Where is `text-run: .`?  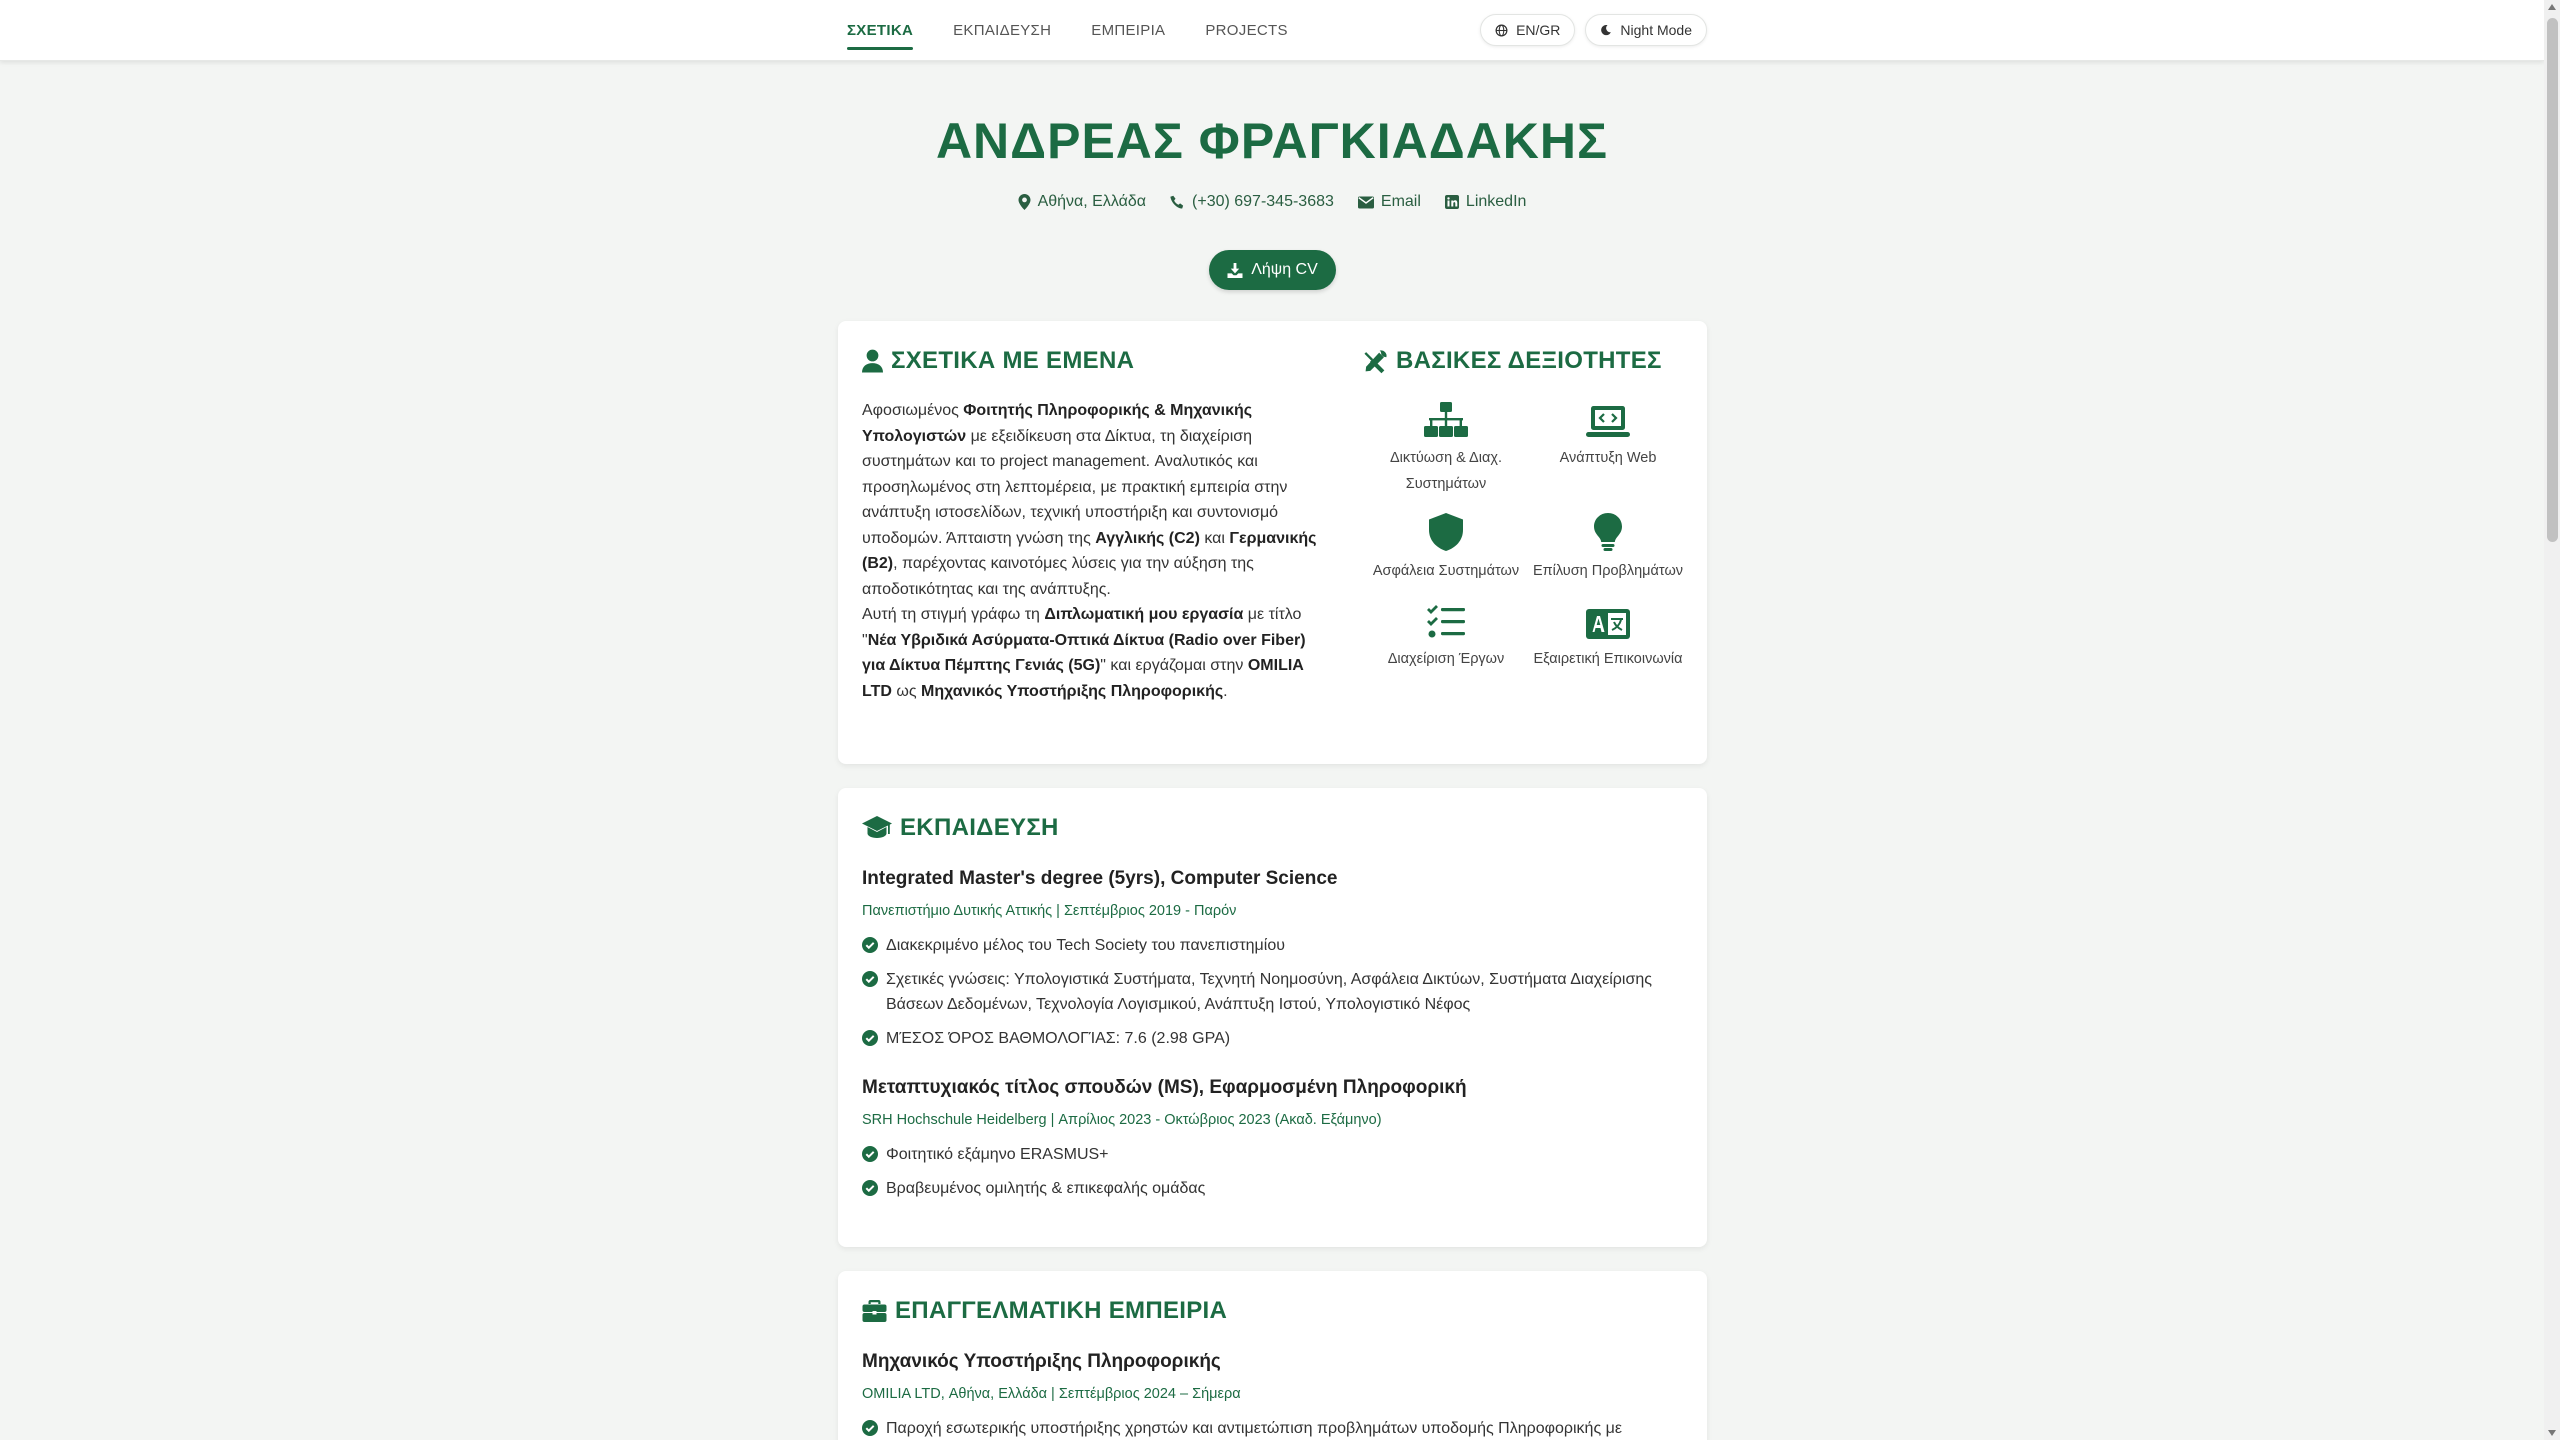
text-run: . is located at coordinates (1225, 691).